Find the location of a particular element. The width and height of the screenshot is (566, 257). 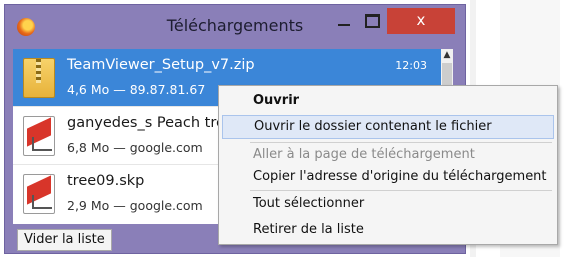

download-info: 6,8 Mo — google.com is located at coordinates (135, 147).